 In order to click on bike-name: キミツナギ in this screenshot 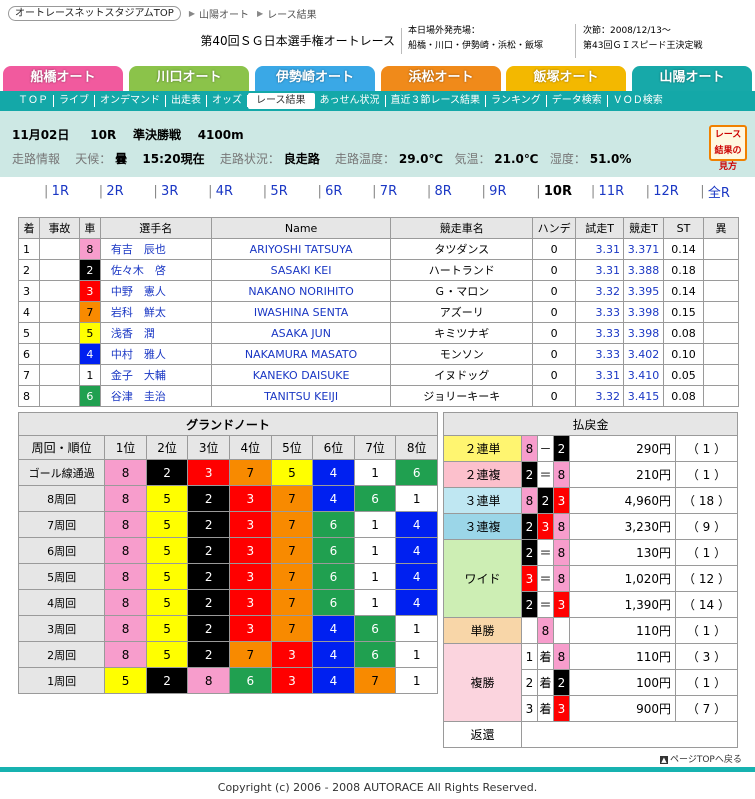, I will do `click(462, 333)`.